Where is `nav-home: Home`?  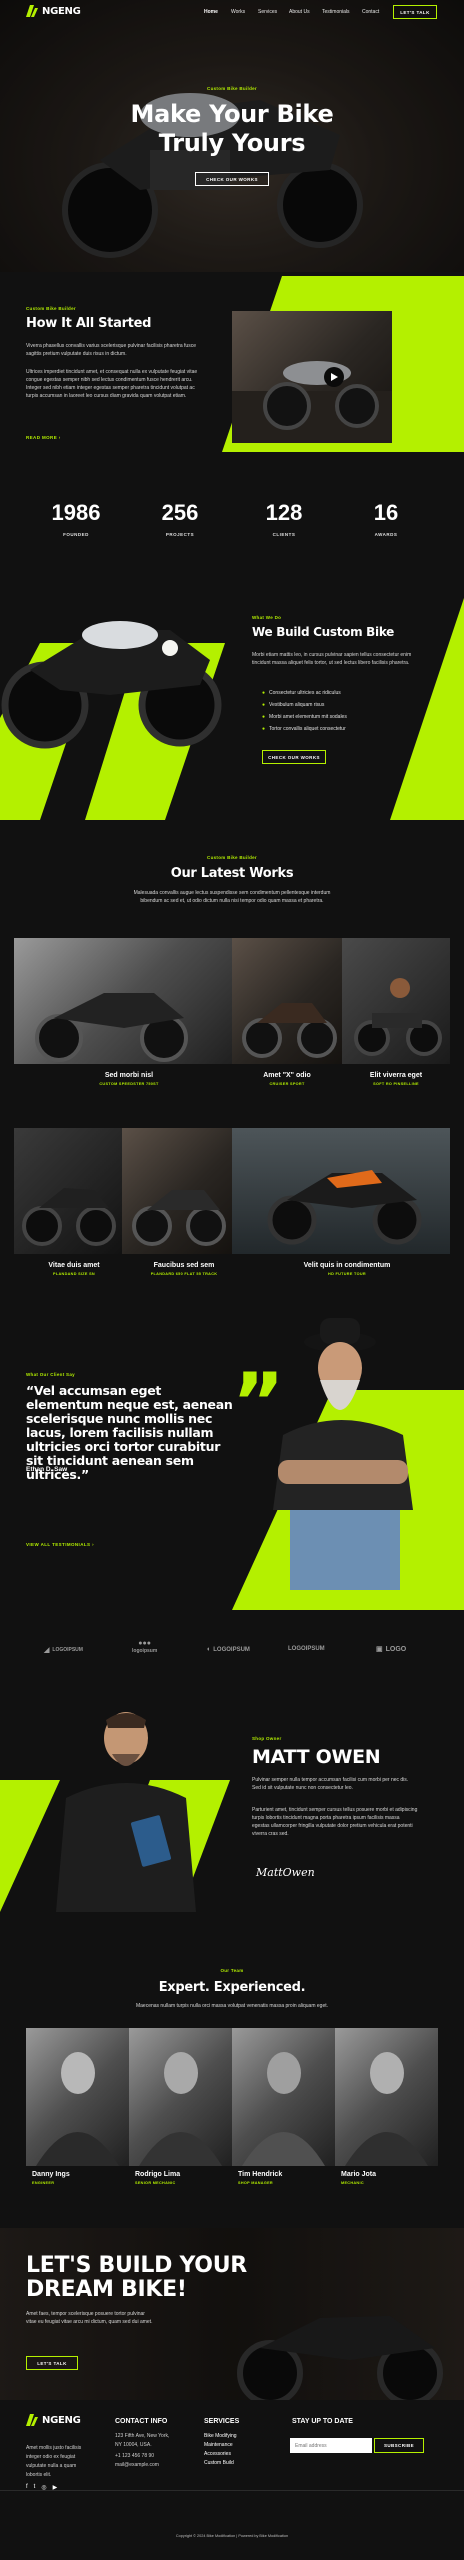
nav-home: Home is located at coordinates (211, 12).